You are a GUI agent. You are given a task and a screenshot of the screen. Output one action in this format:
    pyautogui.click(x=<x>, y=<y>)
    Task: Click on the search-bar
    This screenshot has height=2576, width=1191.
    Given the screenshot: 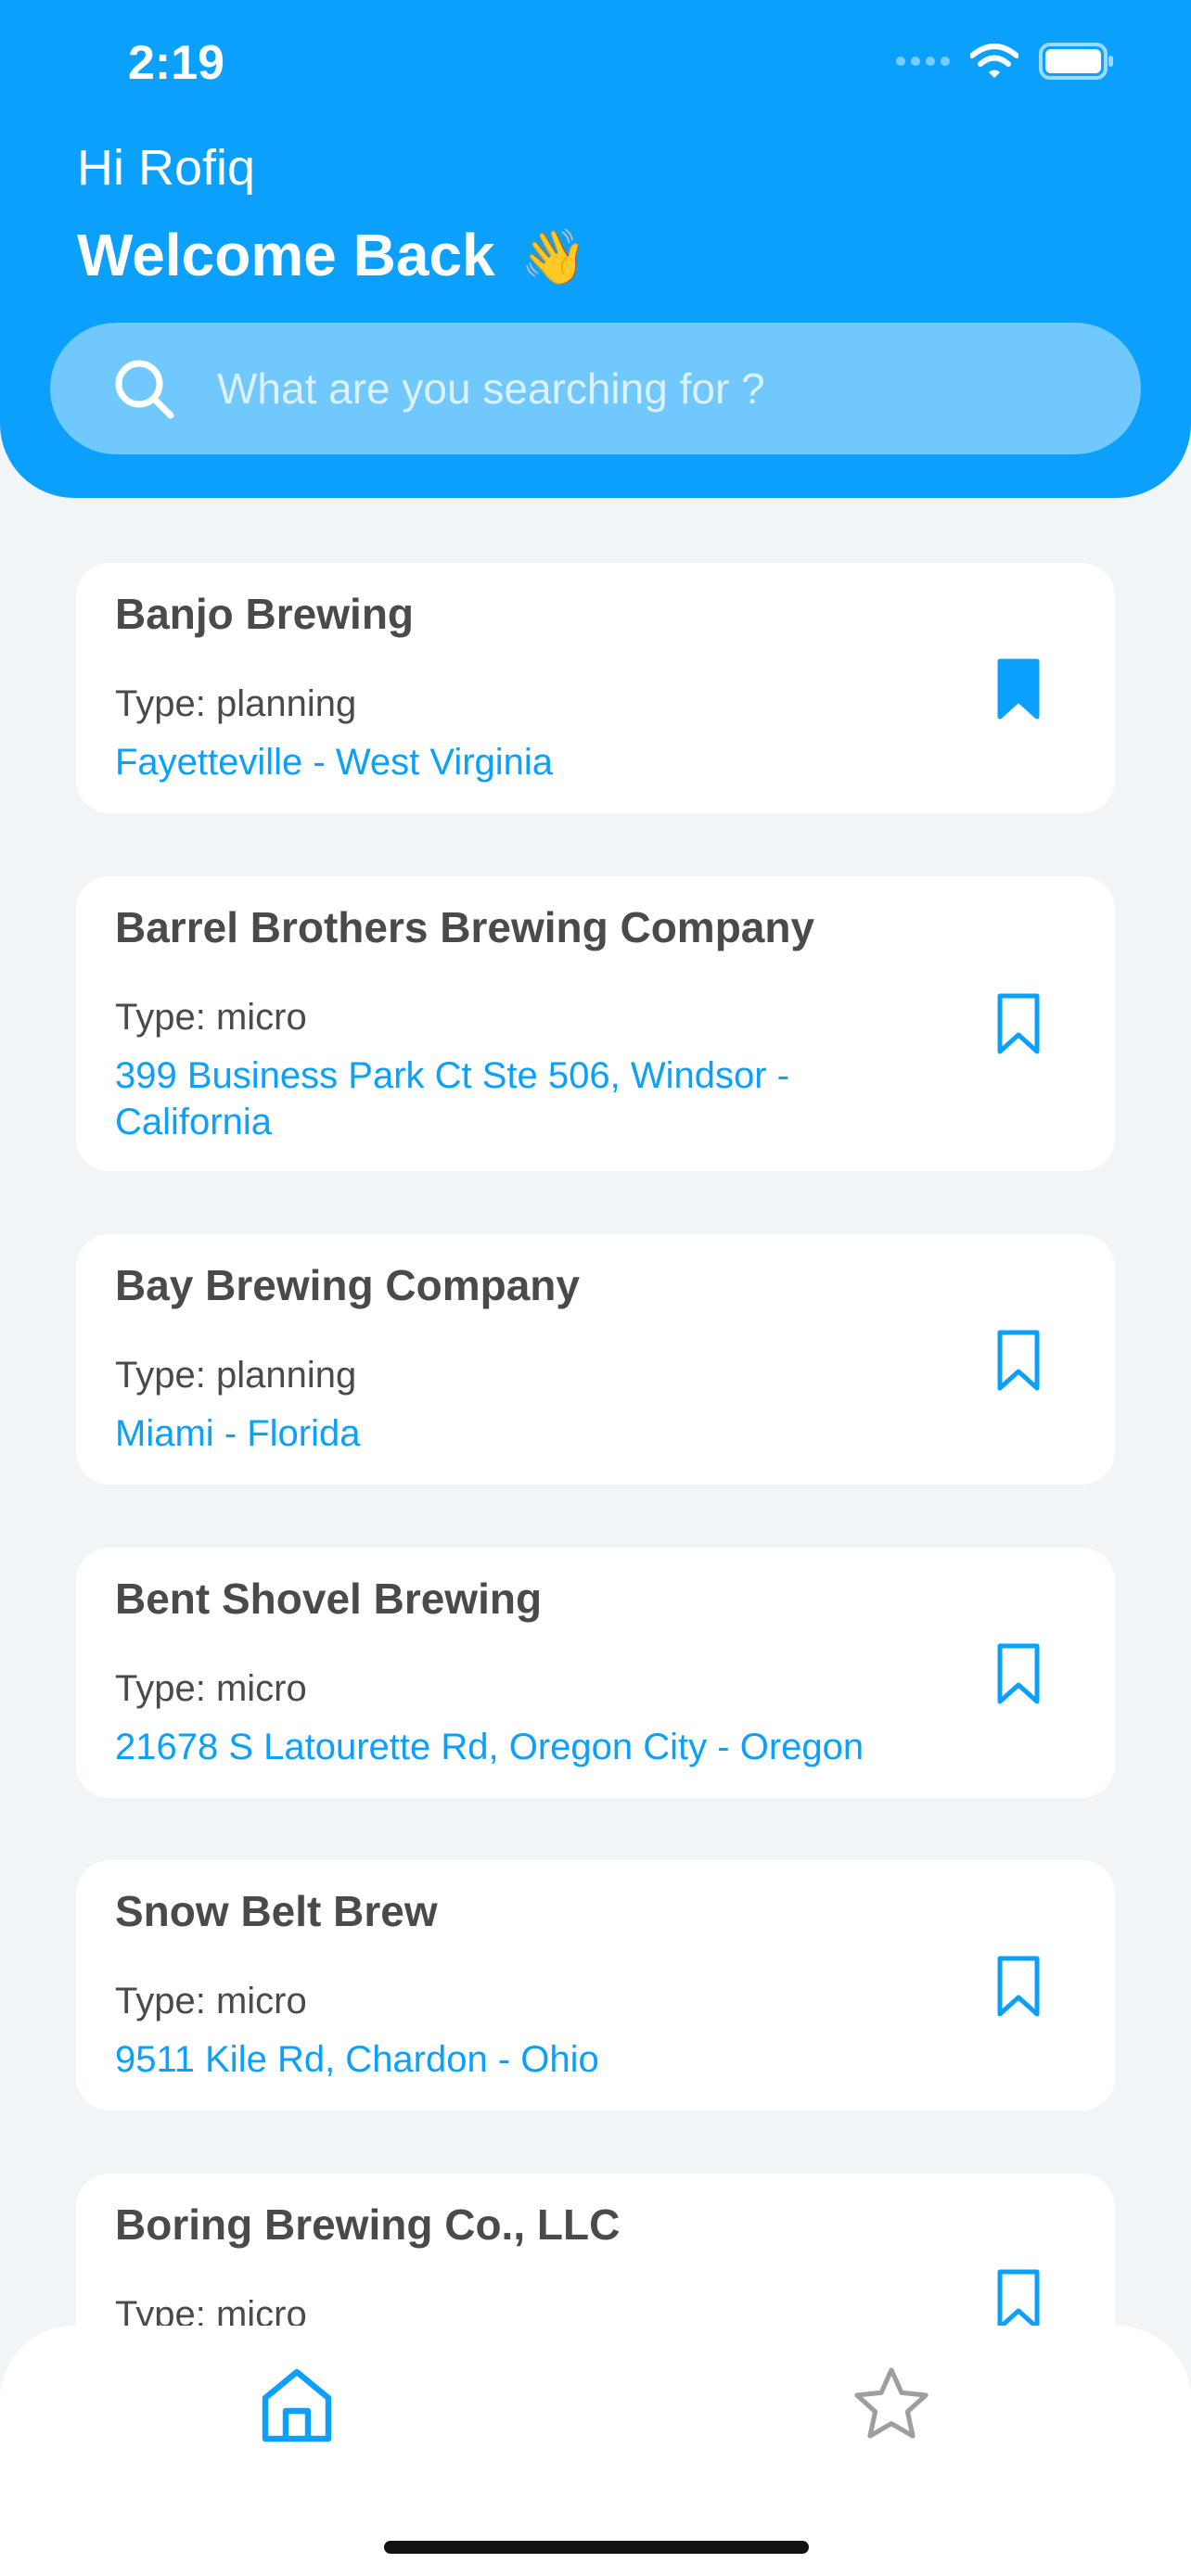 What is the action you would take?
    pyautogui.click(x=595, y=388)
    